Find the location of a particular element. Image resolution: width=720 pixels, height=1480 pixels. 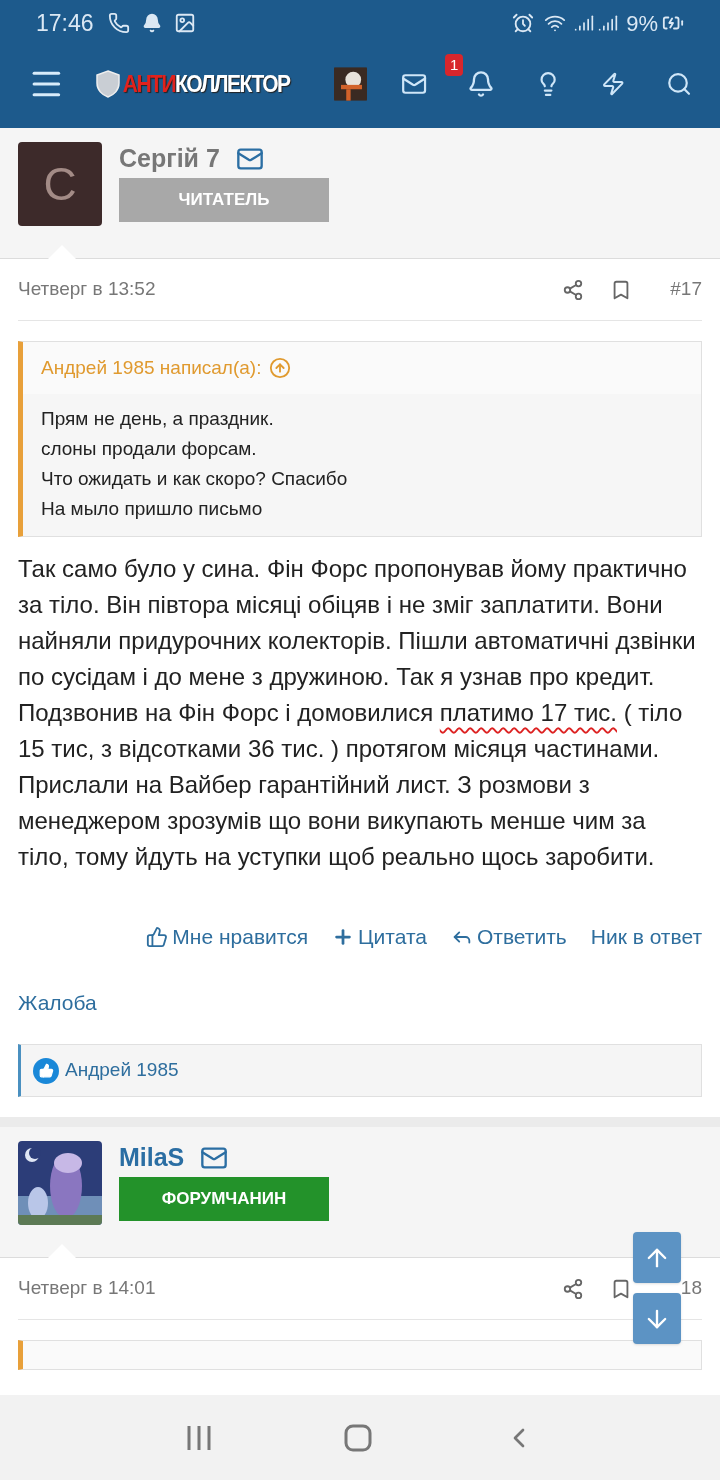

quote-line: Прям не день, а праздник. is located at coordinates (158, 419).